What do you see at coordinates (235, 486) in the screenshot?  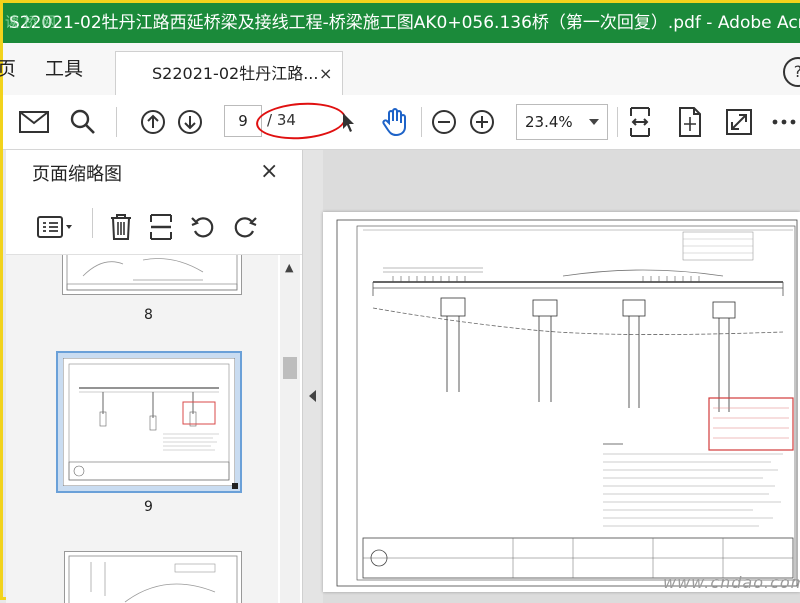 I see `resize-handle` at bounding box center [235, 486].